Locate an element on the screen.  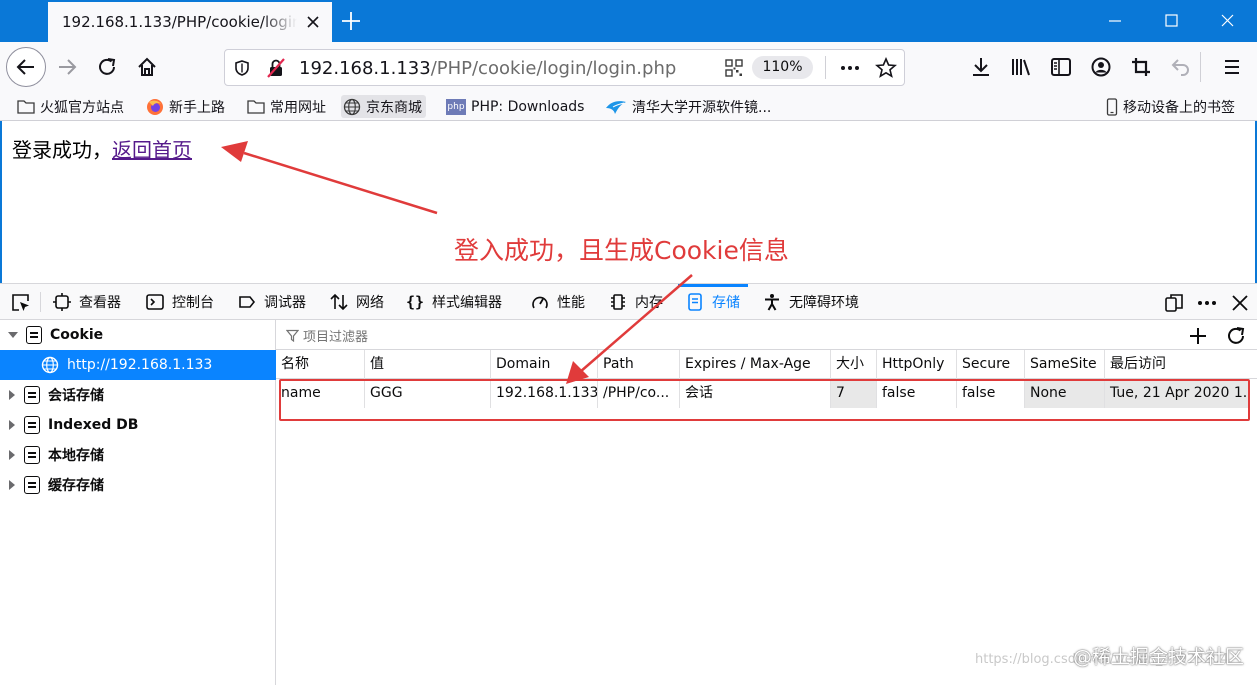
page-actions-icon is located at coordinates (850, 68).